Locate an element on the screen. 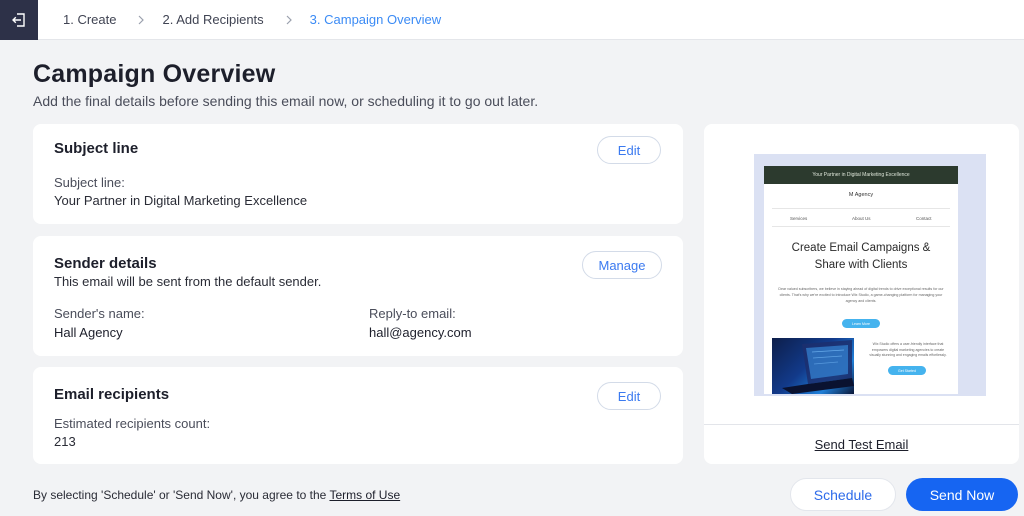 The image size is (1024, 516). email-nav-item: Services is located at coordinates (799, 218).